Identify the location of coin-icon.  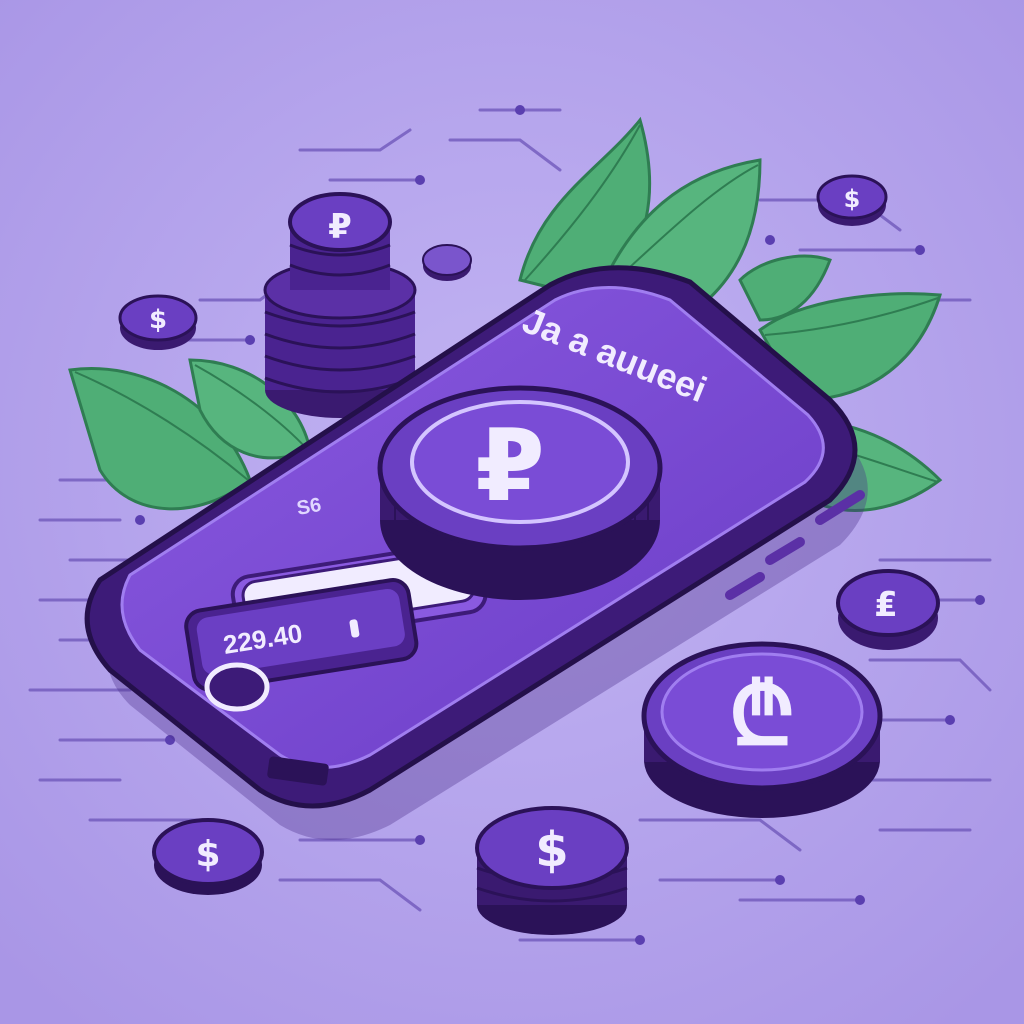
(447, 262).